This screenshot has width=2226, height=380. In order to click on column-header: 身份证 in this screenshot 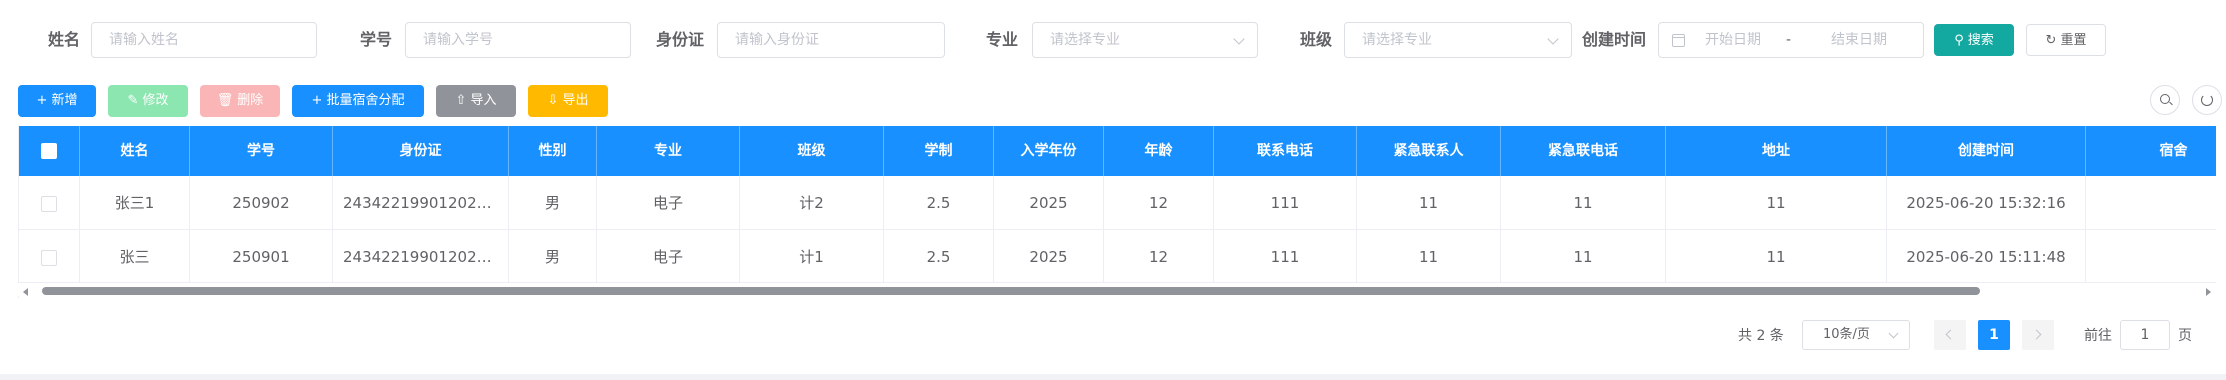, I will do `click(421, 151)`.